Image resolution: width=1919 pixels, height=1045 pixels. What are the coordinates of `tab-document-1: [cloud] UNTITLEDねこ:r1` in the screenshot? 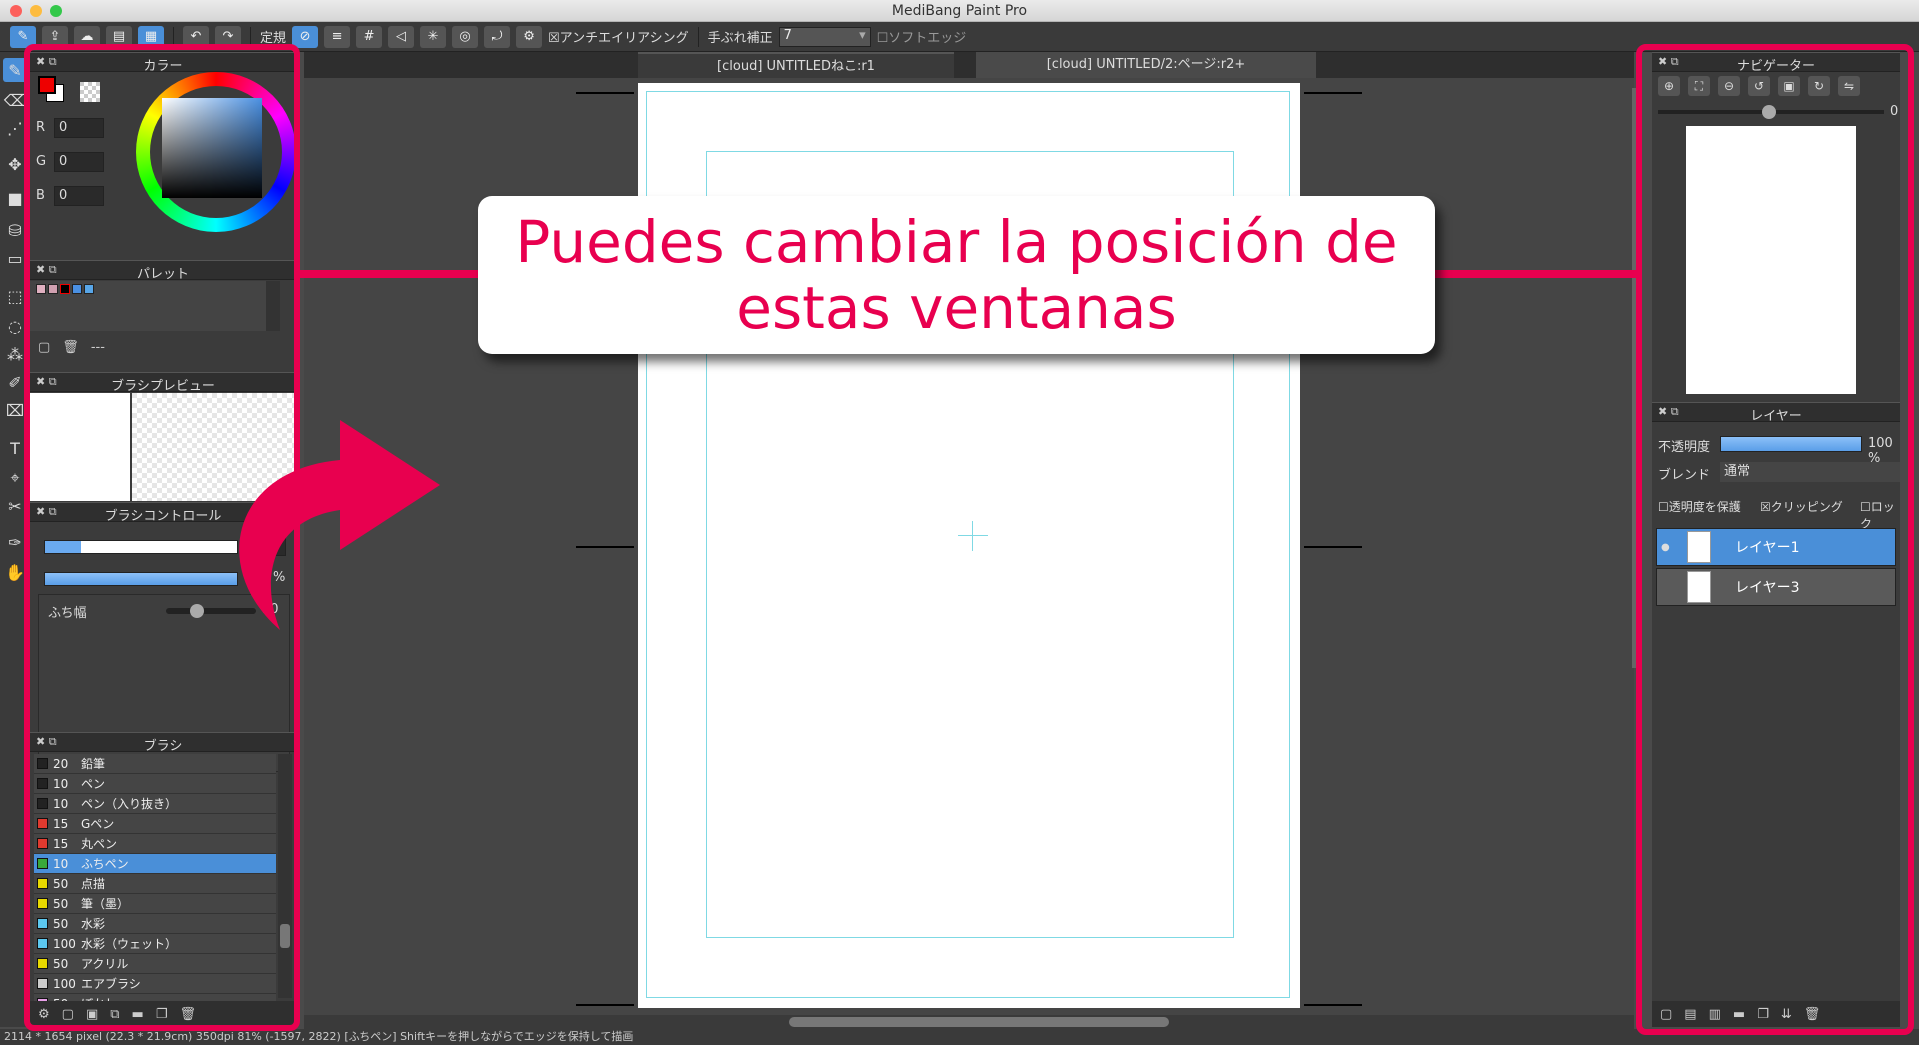 It's located at (796, 65).